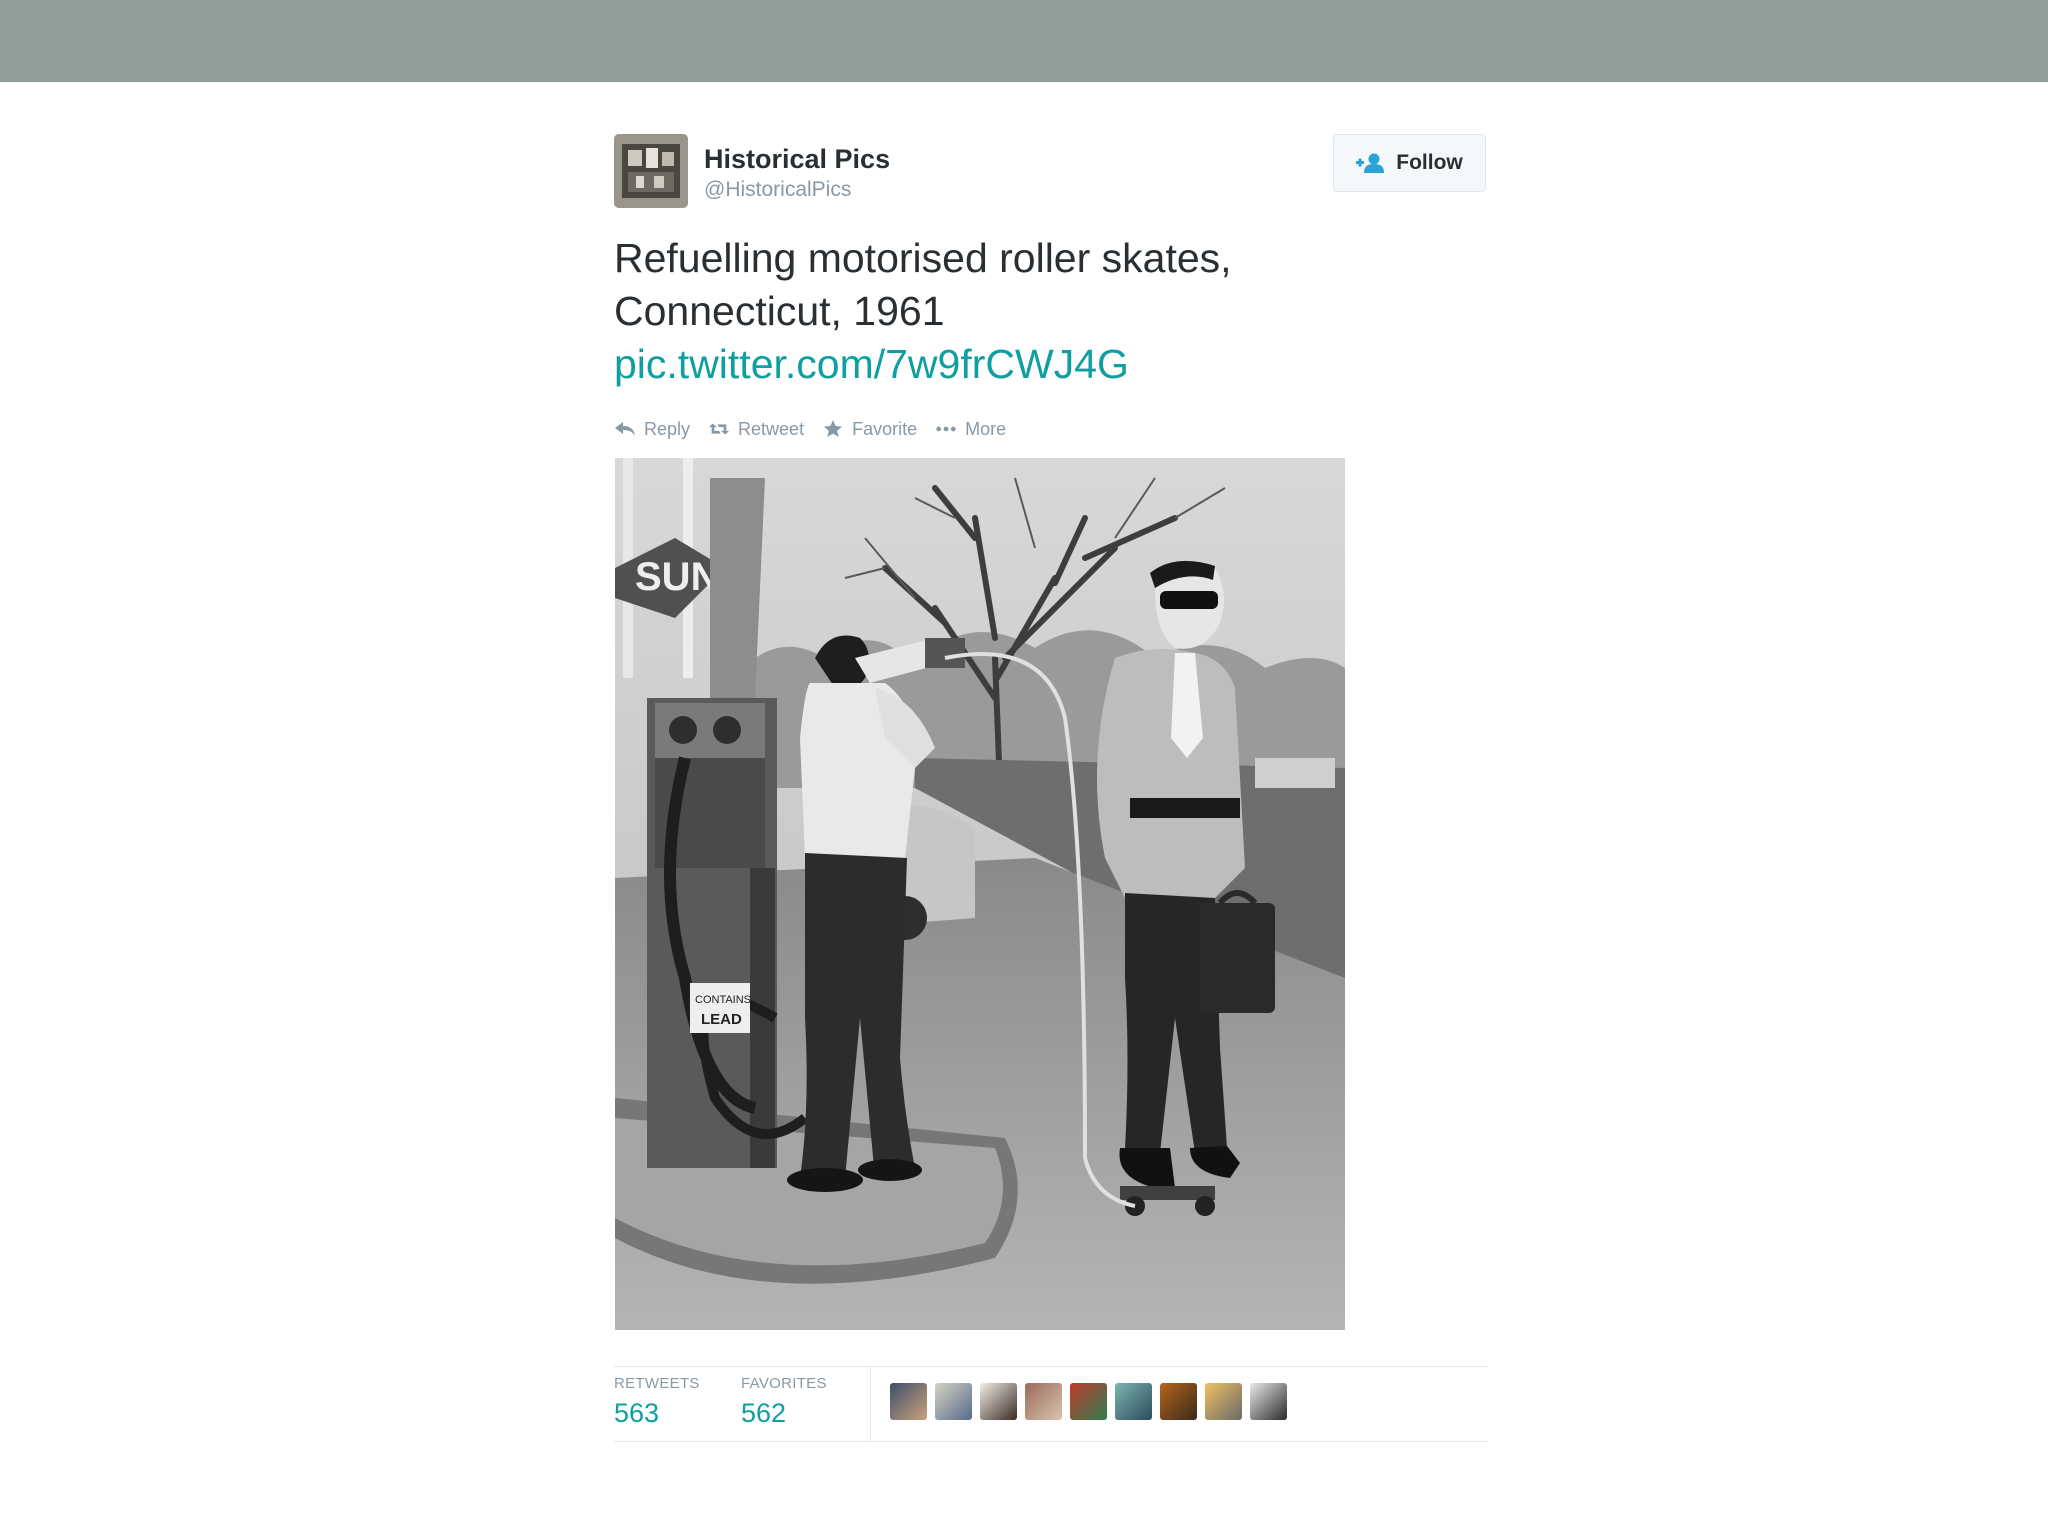 The height and width of the screenshot is (1536, 2048). What do you see at coordinates (797, 159) in the screenshot?
I see `display-name: Historical Pics` at bounding box center [797, 159].